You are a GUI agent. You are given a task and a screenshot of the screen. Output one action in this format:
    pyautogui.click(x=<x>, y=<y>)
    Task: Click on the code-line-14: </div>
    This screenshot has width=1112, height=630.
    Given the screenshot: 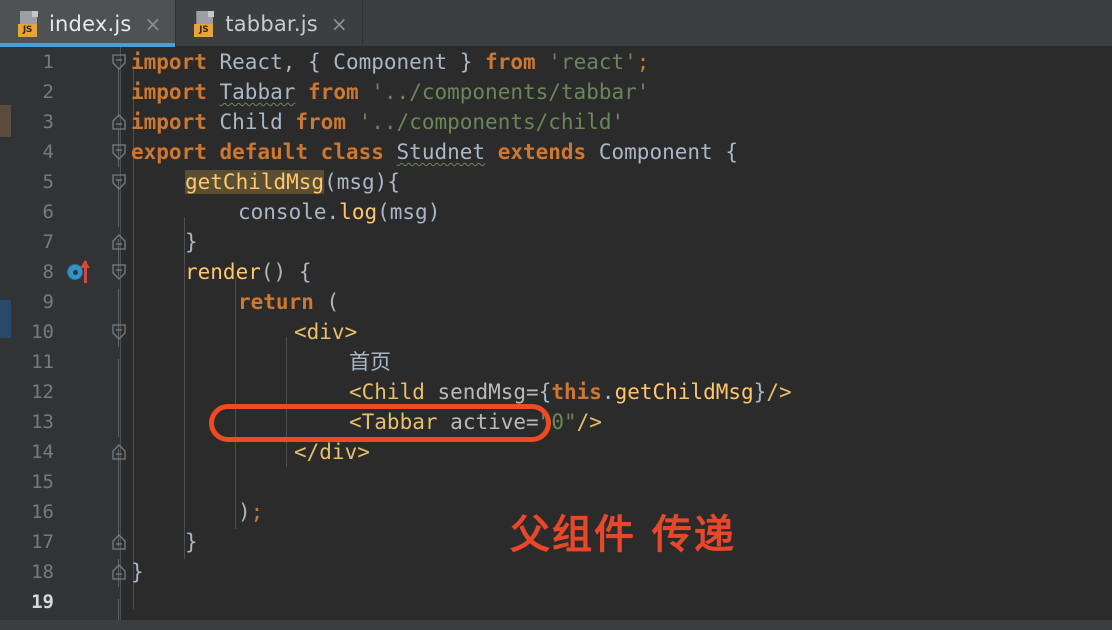 What is the action you would take?
    pyautogui.click(x=332, y=452)
    